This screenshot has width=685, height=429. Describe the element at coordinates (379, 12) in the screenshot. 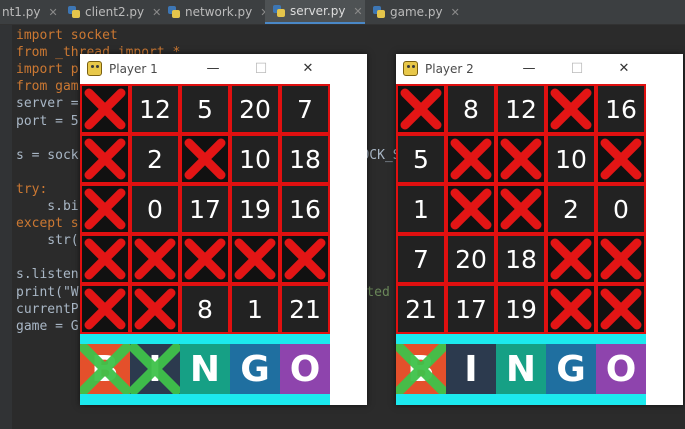

I see `python-file-icon` at that location.